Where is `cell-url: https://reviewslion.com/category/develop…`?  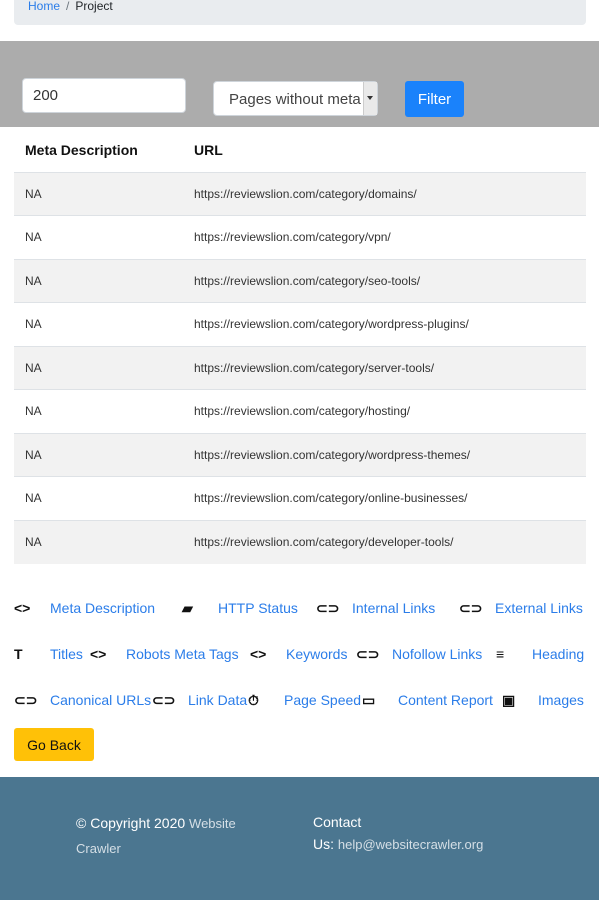
cell-url: https://reviewslion.com/category/develop… is located at coordinates (387, 541).